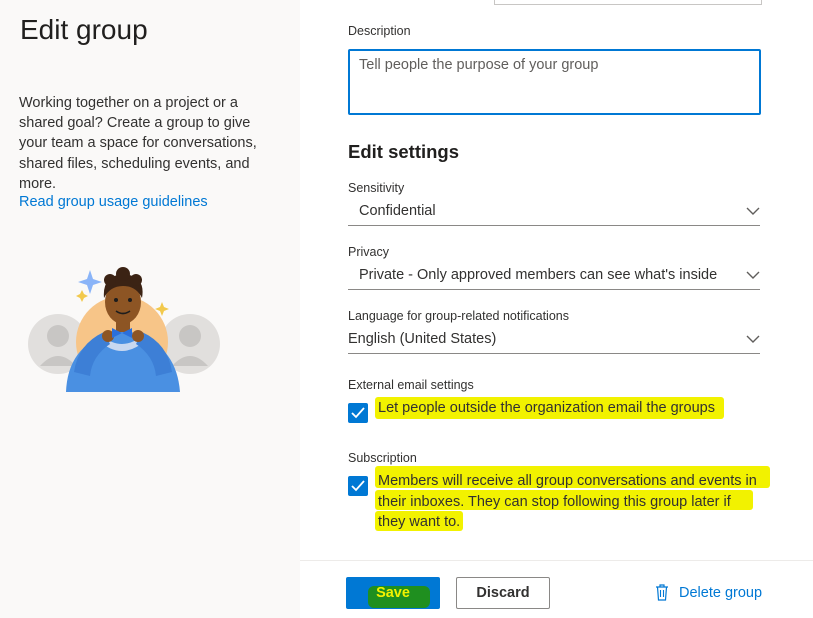  Describe the element at coordinates (368, 252) in the screenshot. I see `privacy-label: Privacy` at that location.